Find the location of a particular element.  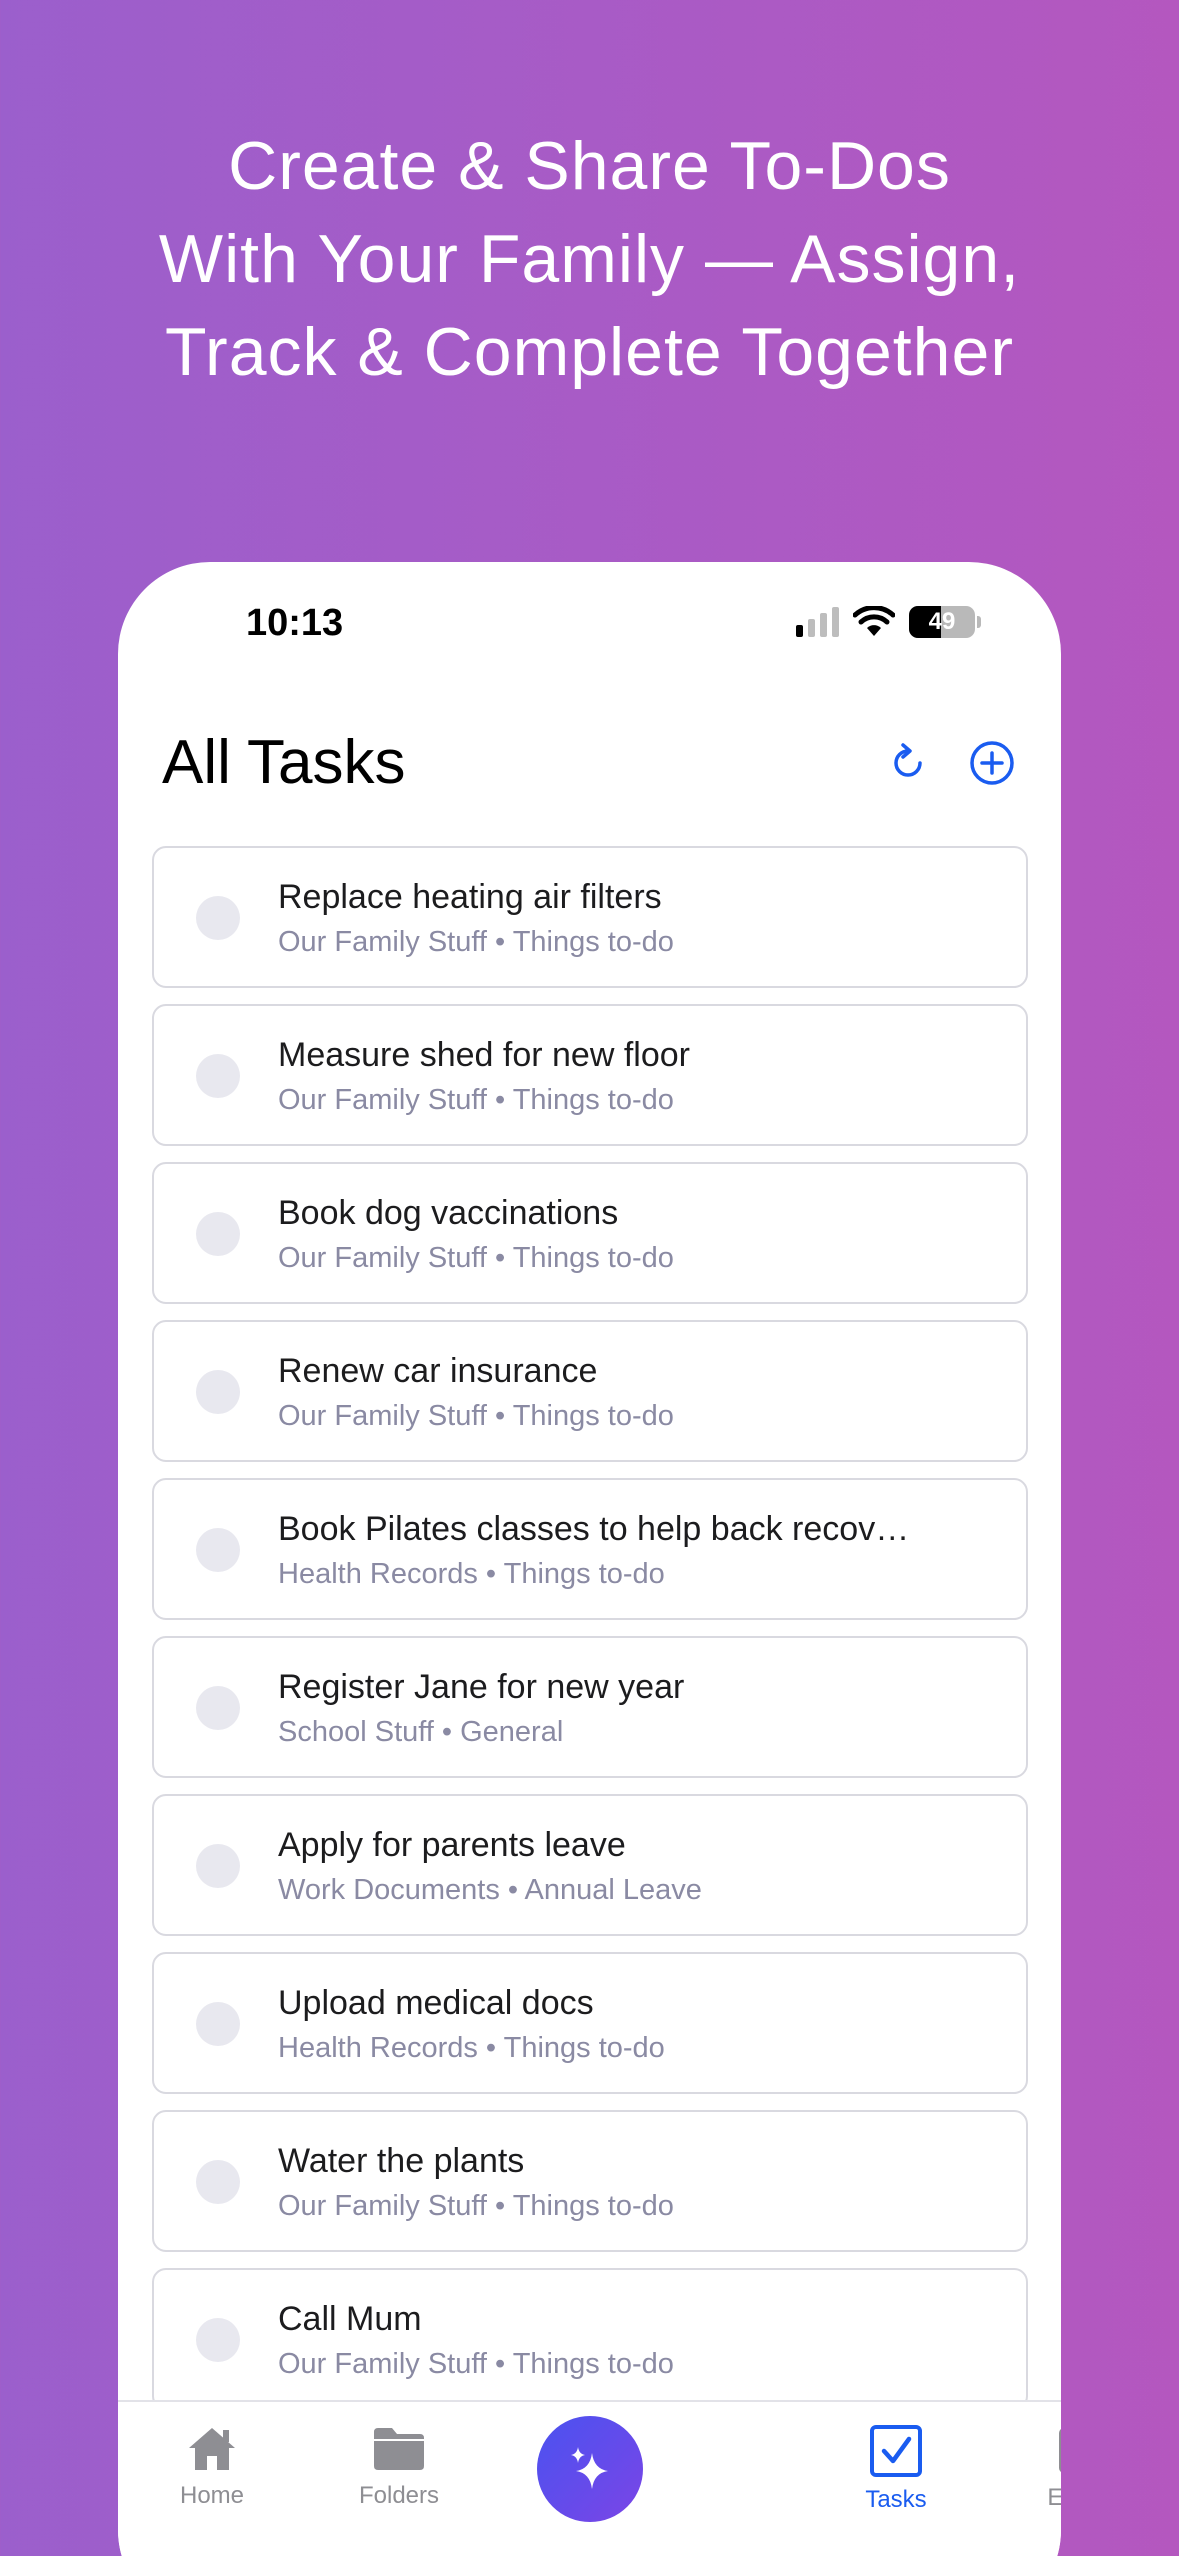

cellular-signal-icon is located at coordinates (817, 622).